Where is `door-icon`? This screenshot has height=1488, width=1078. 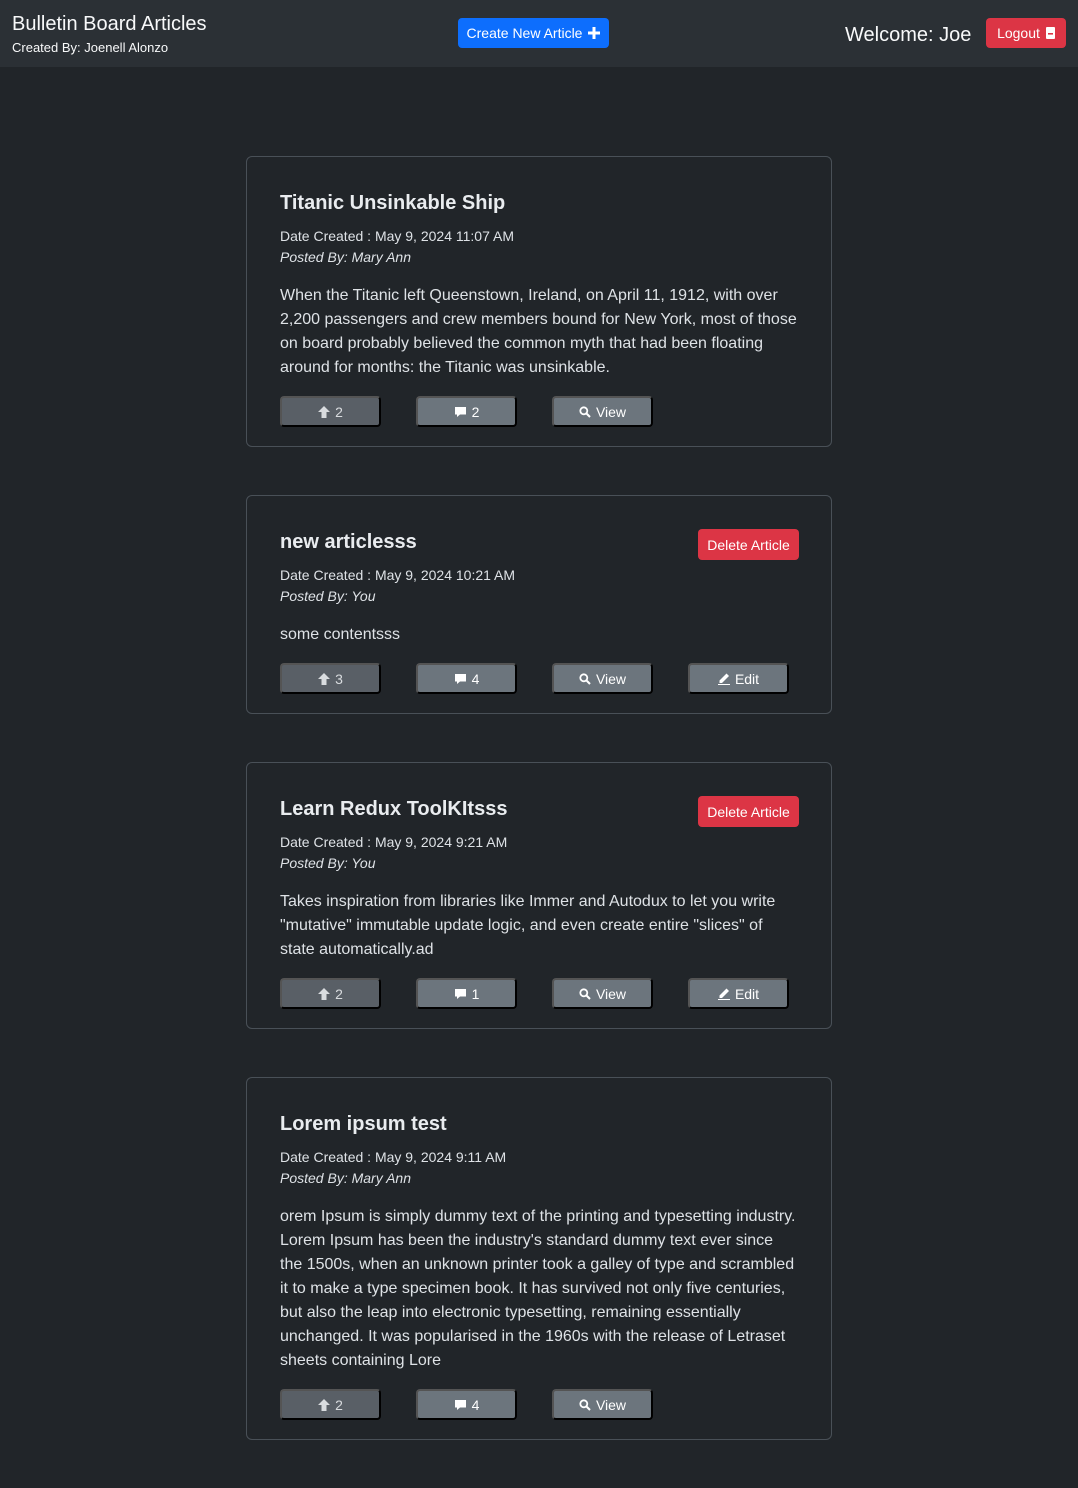 door-icon is located at coordinates (1050, 33).